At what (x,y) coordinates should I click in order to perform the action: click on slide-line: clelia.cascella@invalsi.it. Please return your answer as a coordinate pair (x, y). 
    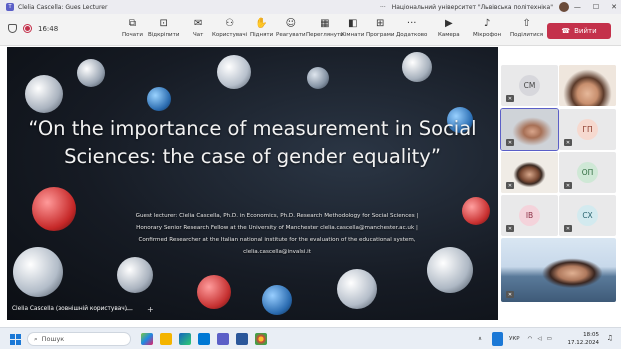
    Looking at the image, I should click on (277, 252).